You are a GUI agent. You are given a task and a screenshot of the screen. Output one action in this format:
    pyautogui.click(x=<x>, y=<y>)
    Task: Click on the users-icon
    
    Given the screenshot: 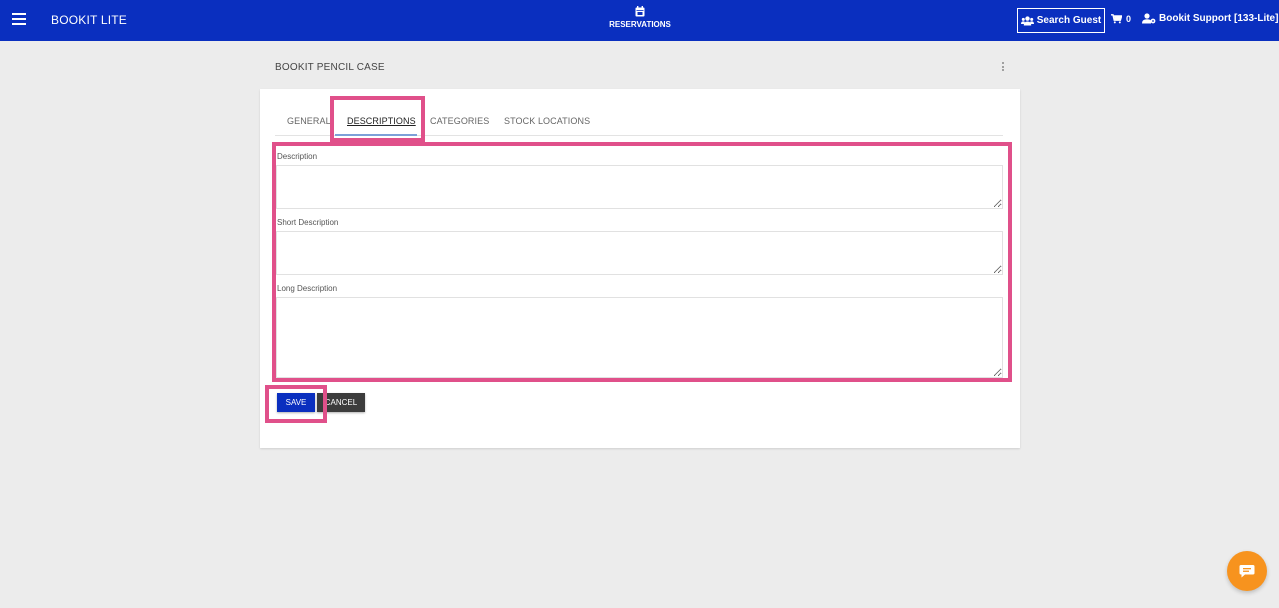 What is the action you would take?
    pyautogui.click(x=1027, y=20)
    